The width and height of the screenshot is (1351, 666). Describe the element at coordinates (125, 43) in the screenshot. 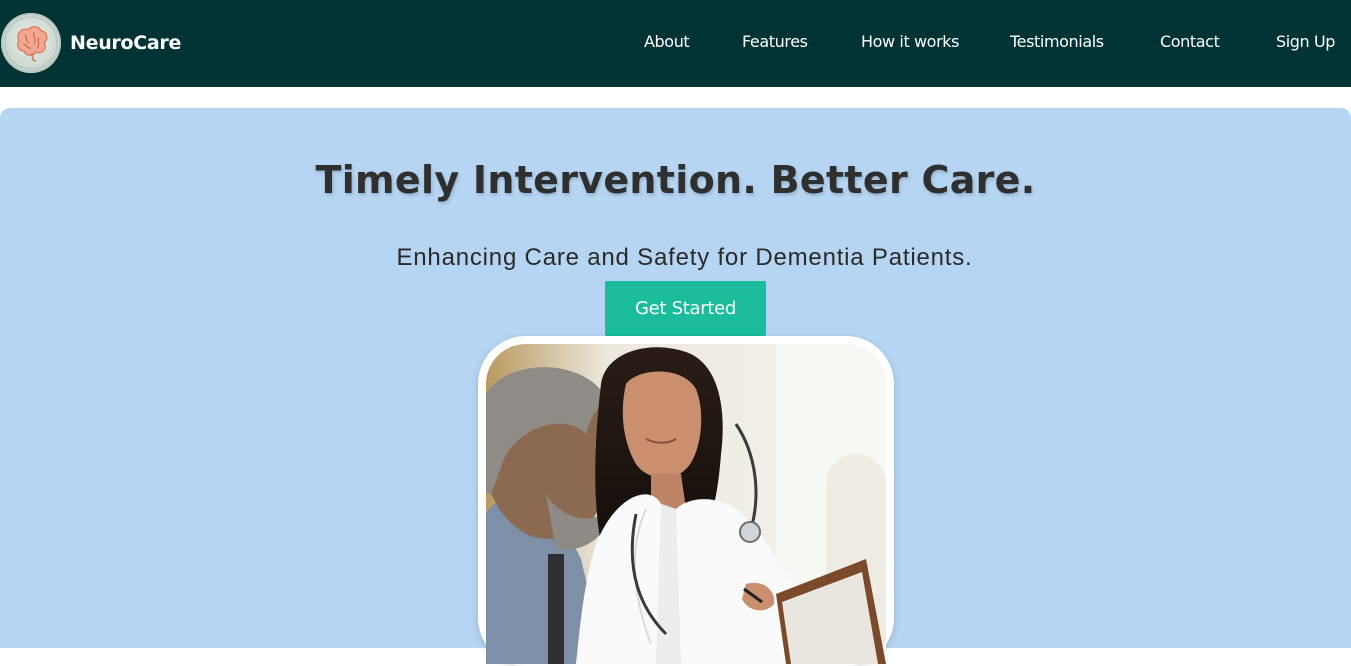

I see `brand-name: NeuroCare` at that location.